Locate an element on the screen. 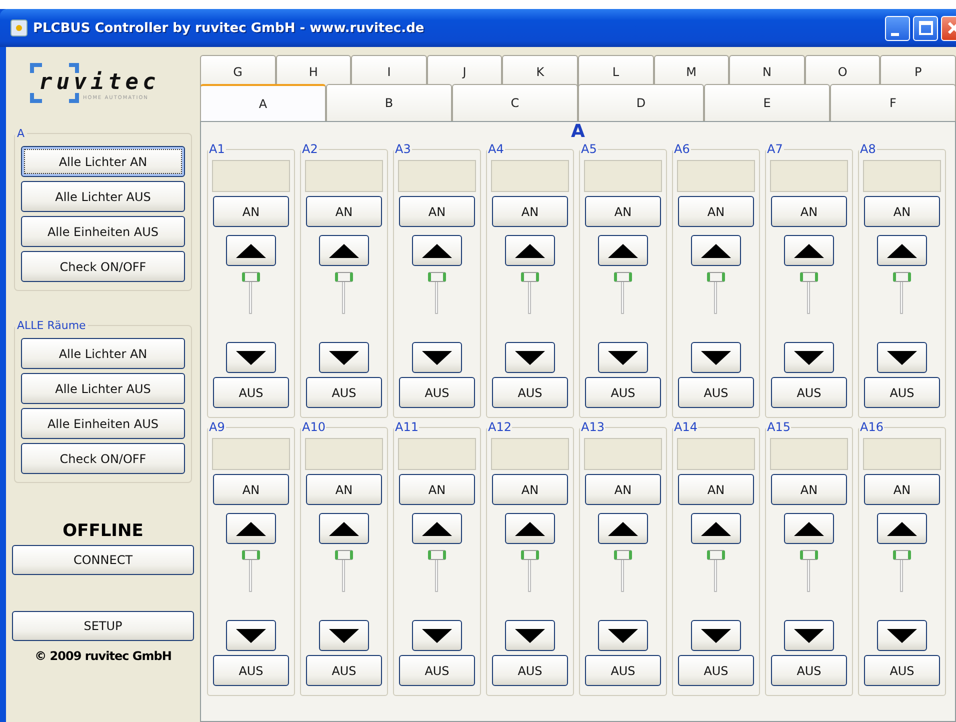  command-button: Check ON/OFF is located at coordinates (103, 266).